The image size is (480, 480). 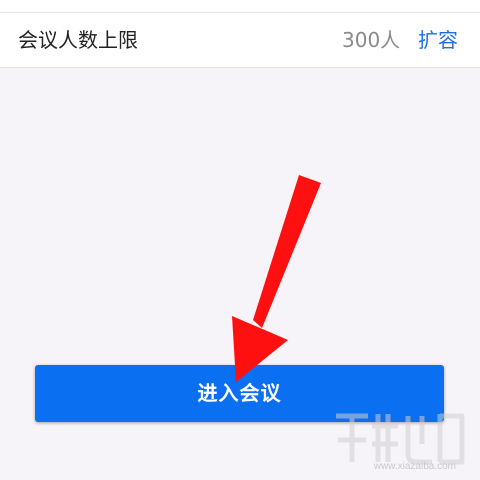 I want to click on expand-capacity-link: 扩容, so click(x=438, y=40).